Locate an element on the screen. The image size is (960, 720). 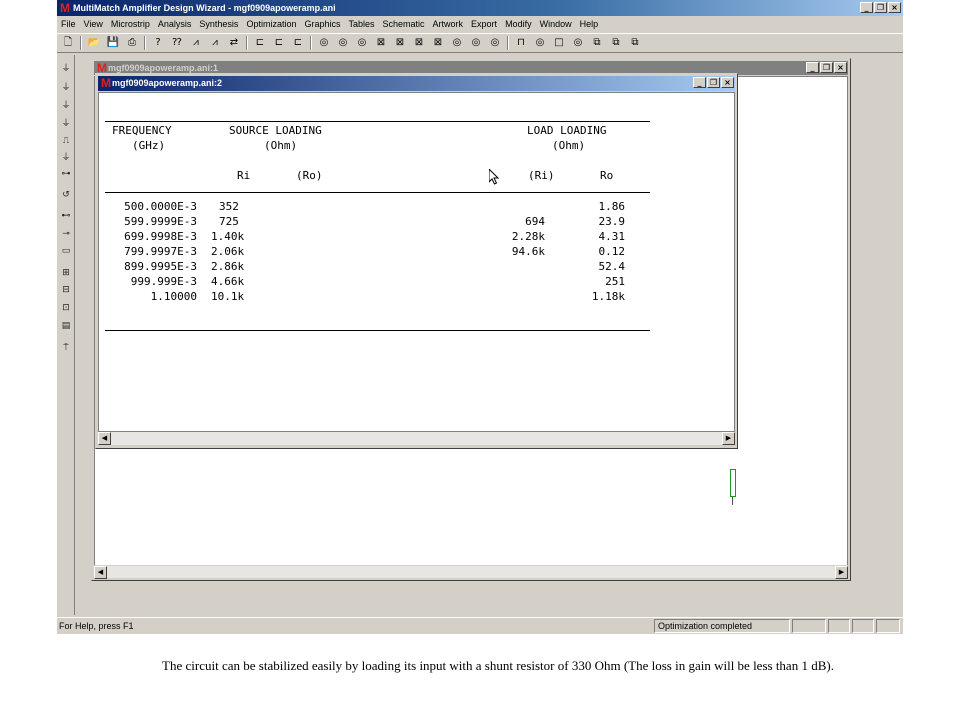
frequency-header: FREQUENCY is located at coordinates (142, 130).